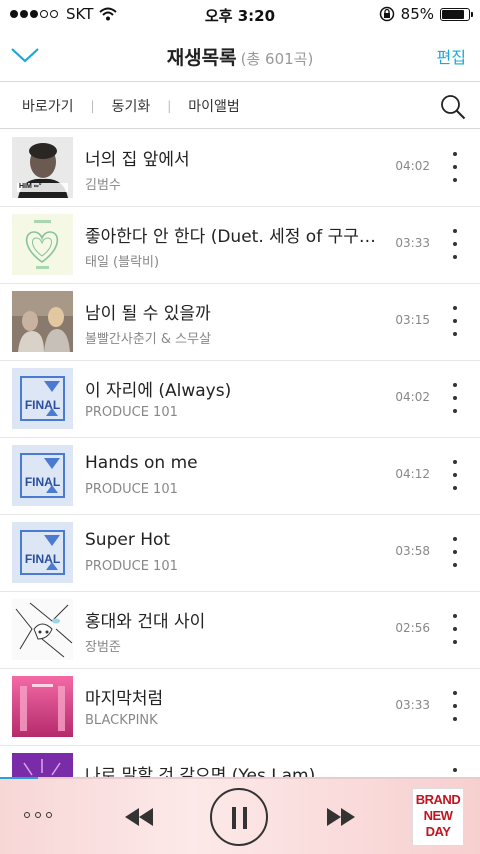 This screenshot has width=480, height=854. Describe the element at coordinates (122, 262) in the screenshot. I see `song-artist: 태일 (블락비)` at that location.